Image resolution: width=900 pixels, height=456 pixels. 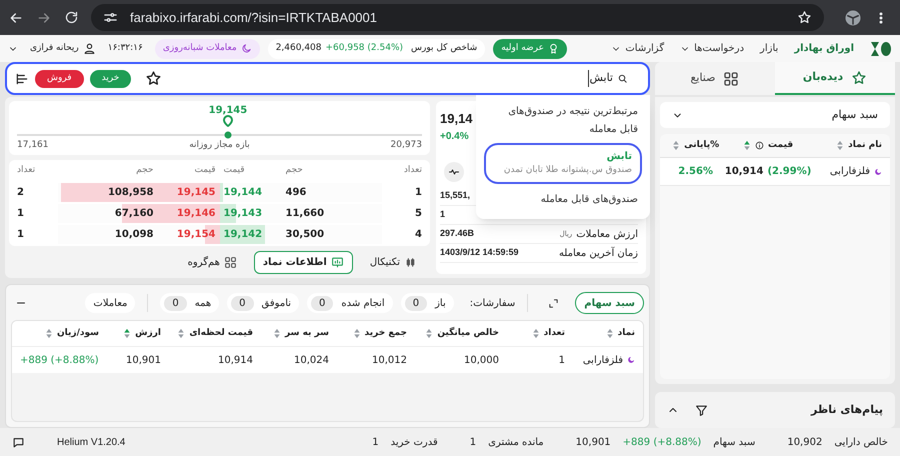 What do you see at coordinates (77, 333) in the screenshot?
I see `column-header: سود/زیان` at bounding box center [77, 333].